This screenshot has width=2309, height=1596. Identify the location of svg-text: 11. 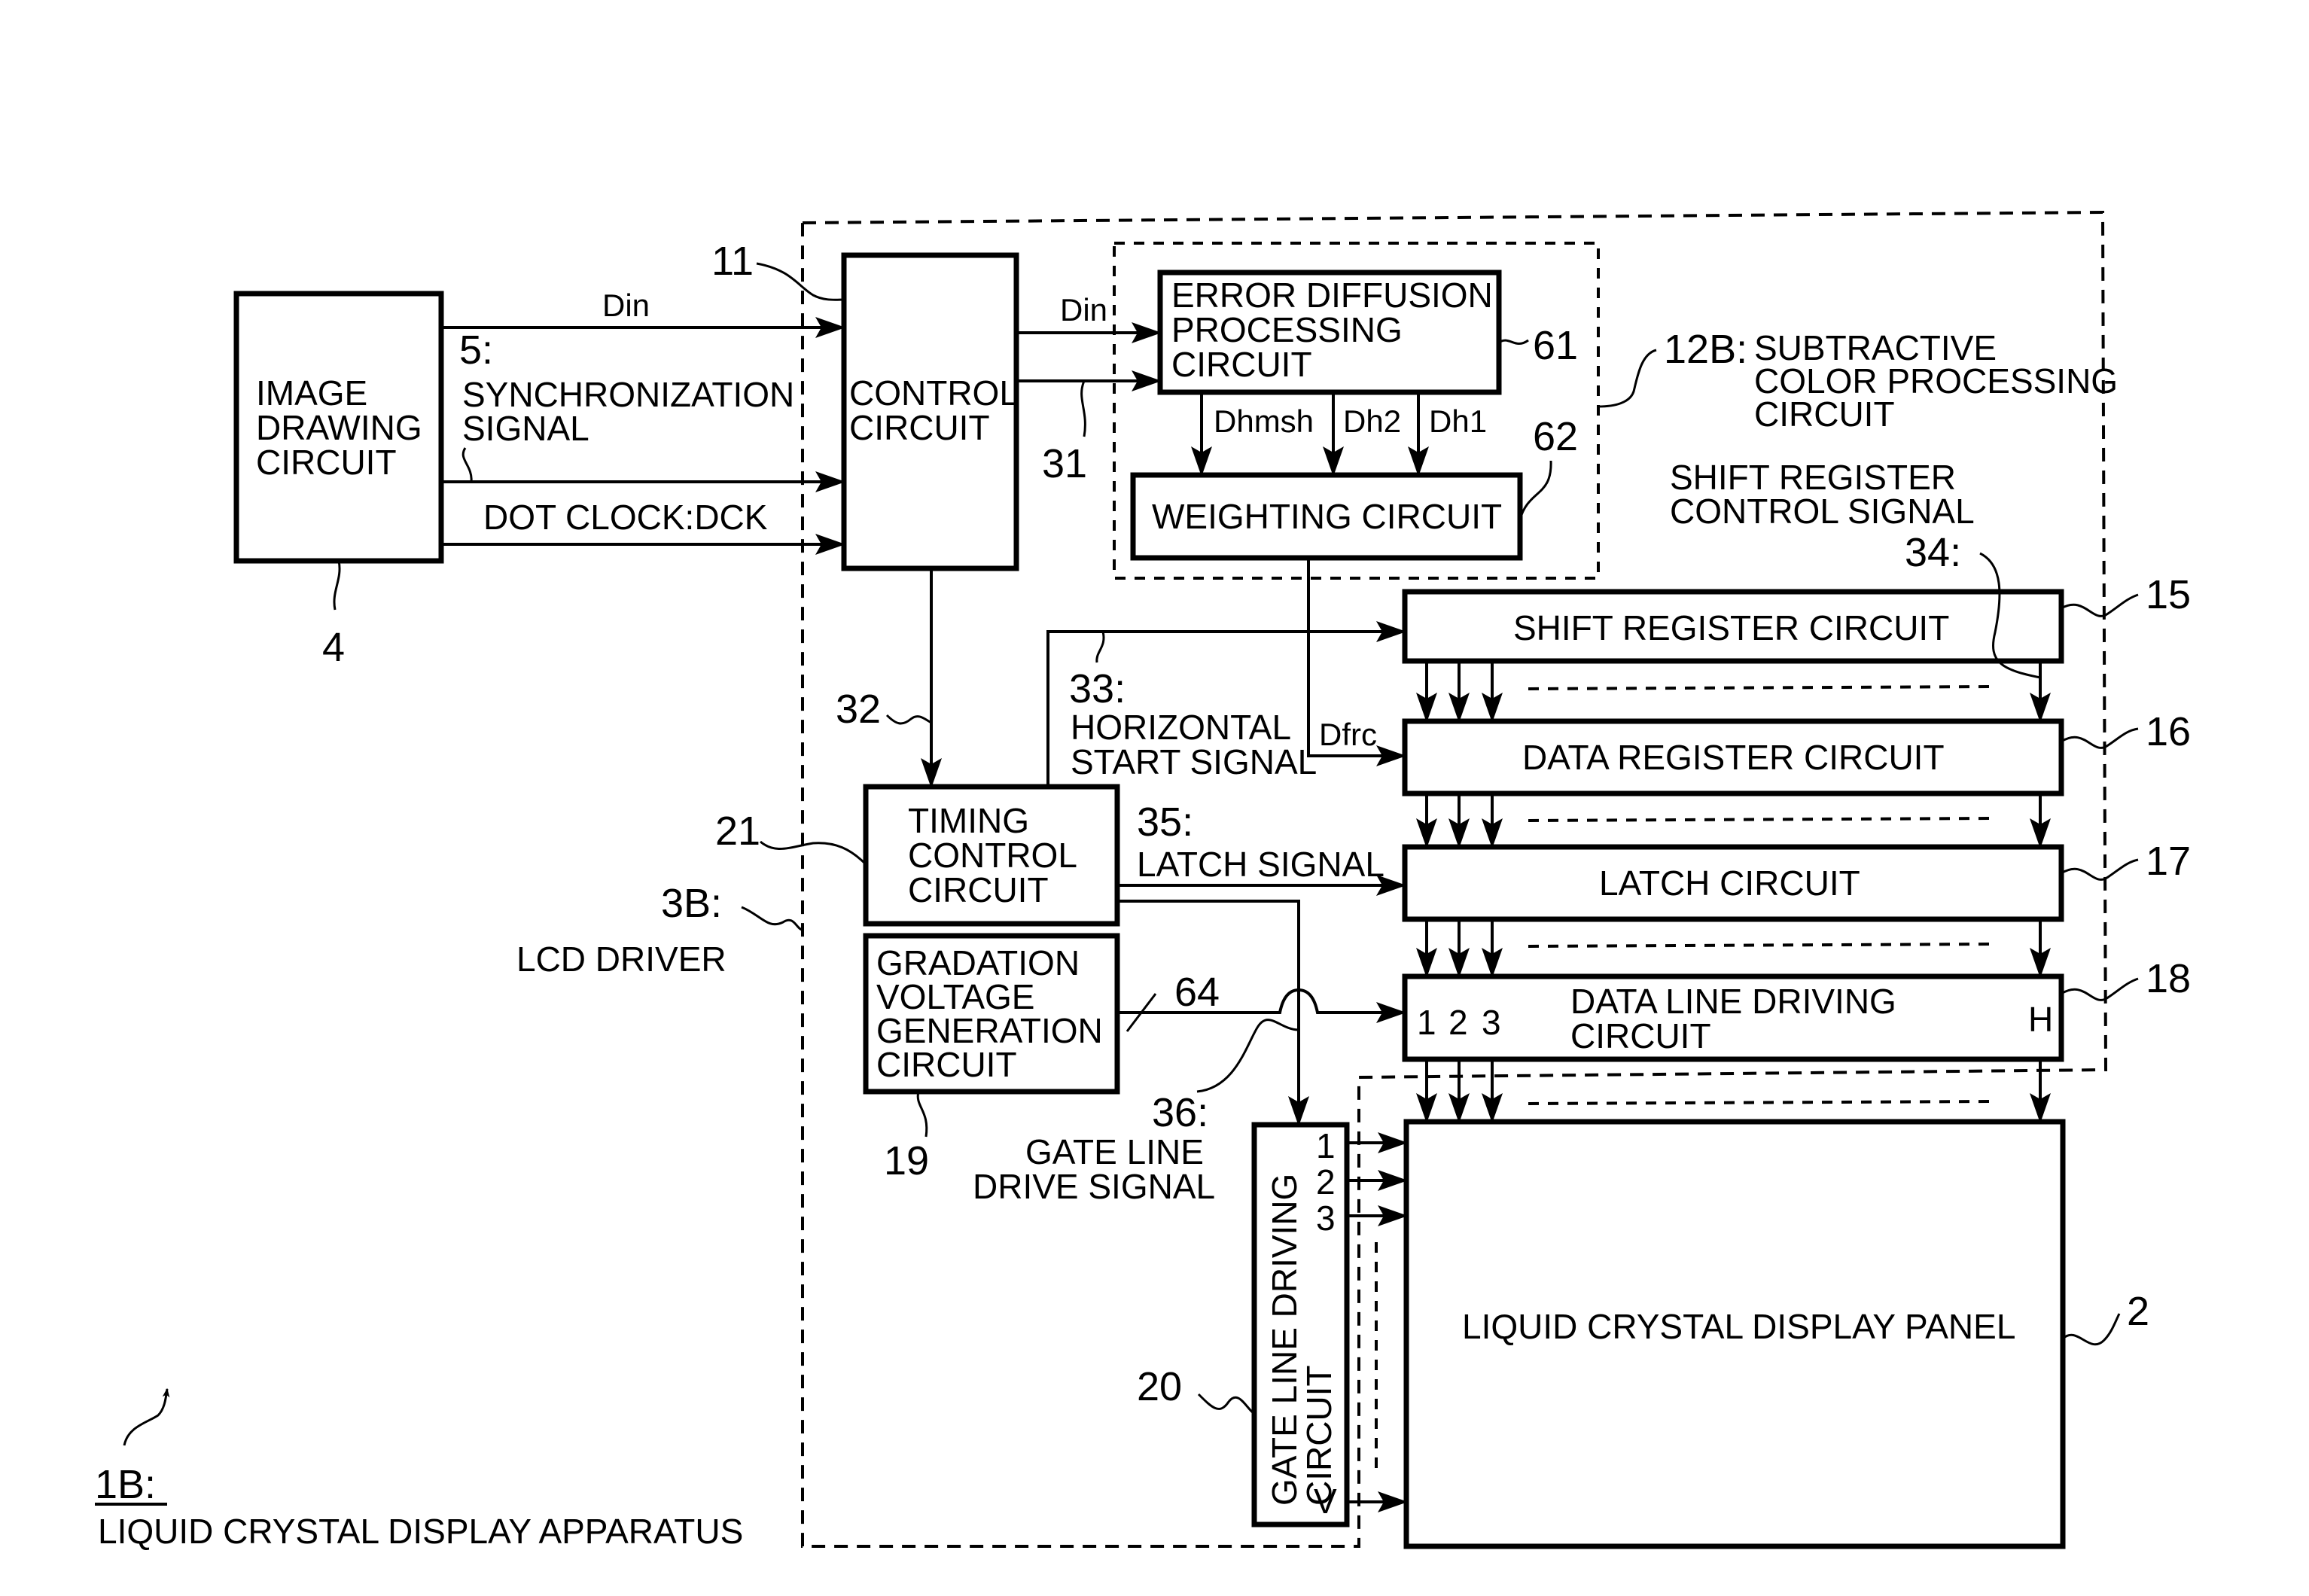
(732, 261).